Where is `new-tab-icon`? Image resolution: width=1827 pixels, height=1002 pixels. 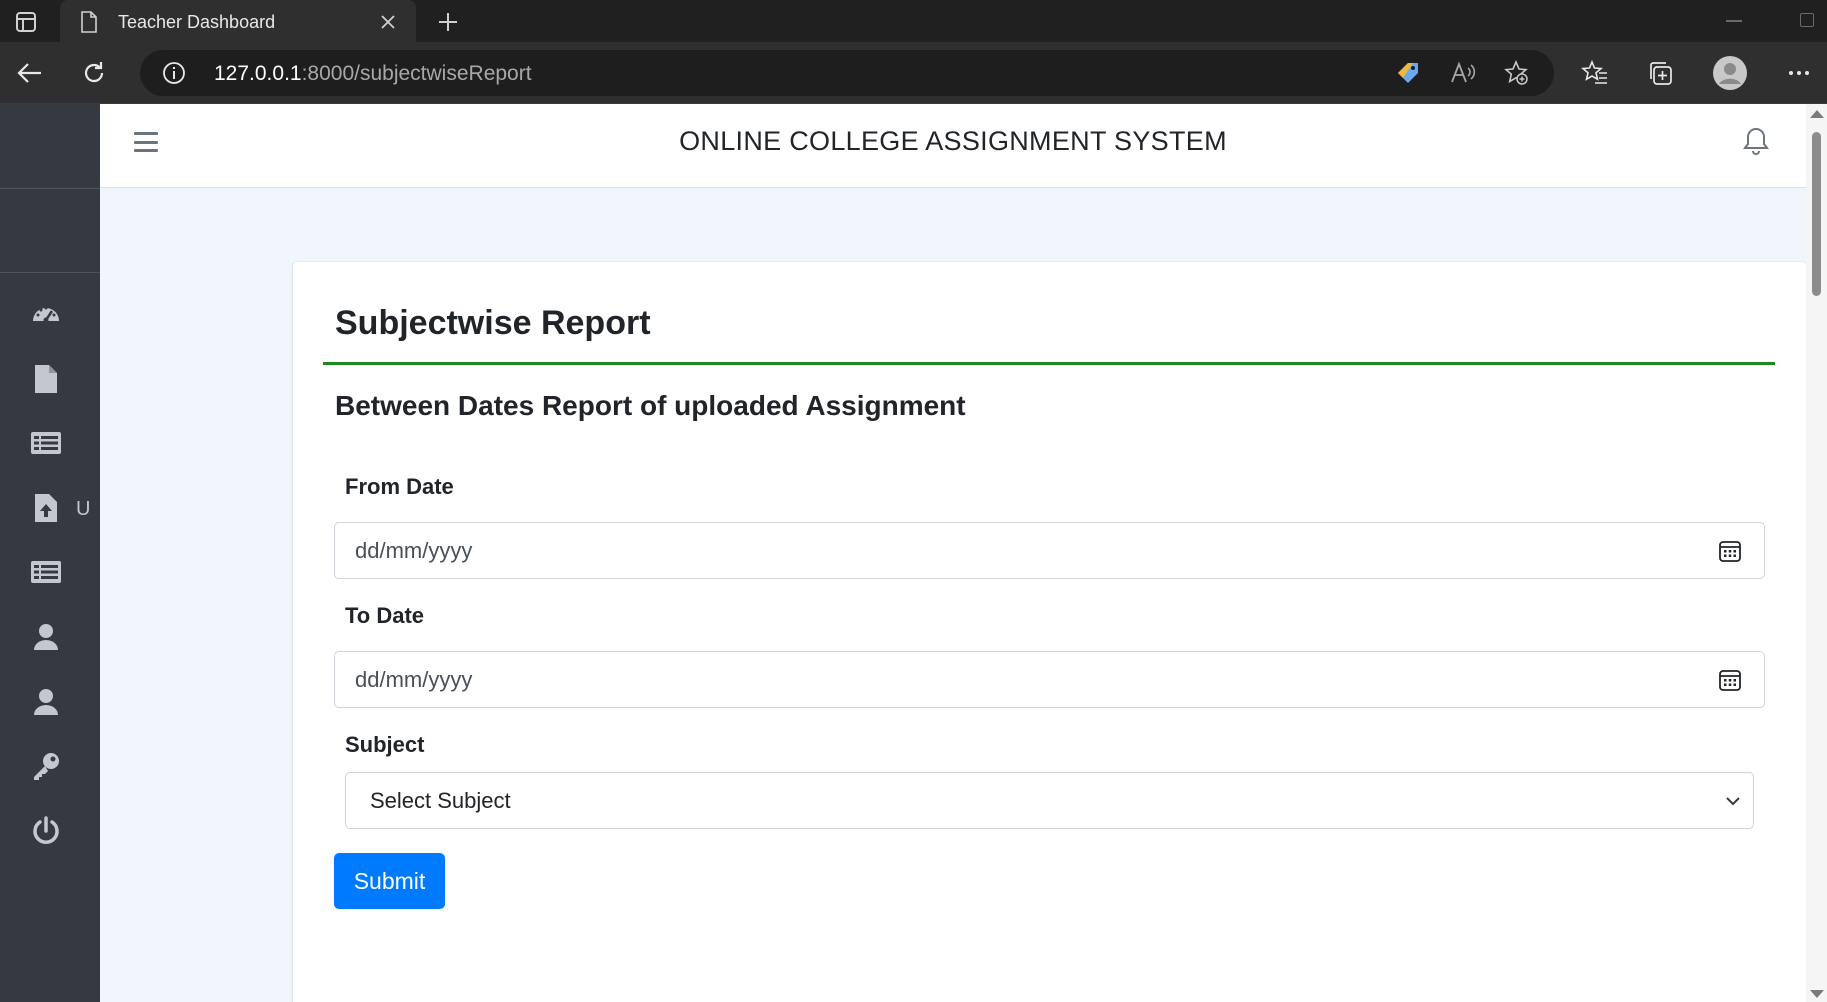
new-tab-icon is located at coordinates (448, 22).